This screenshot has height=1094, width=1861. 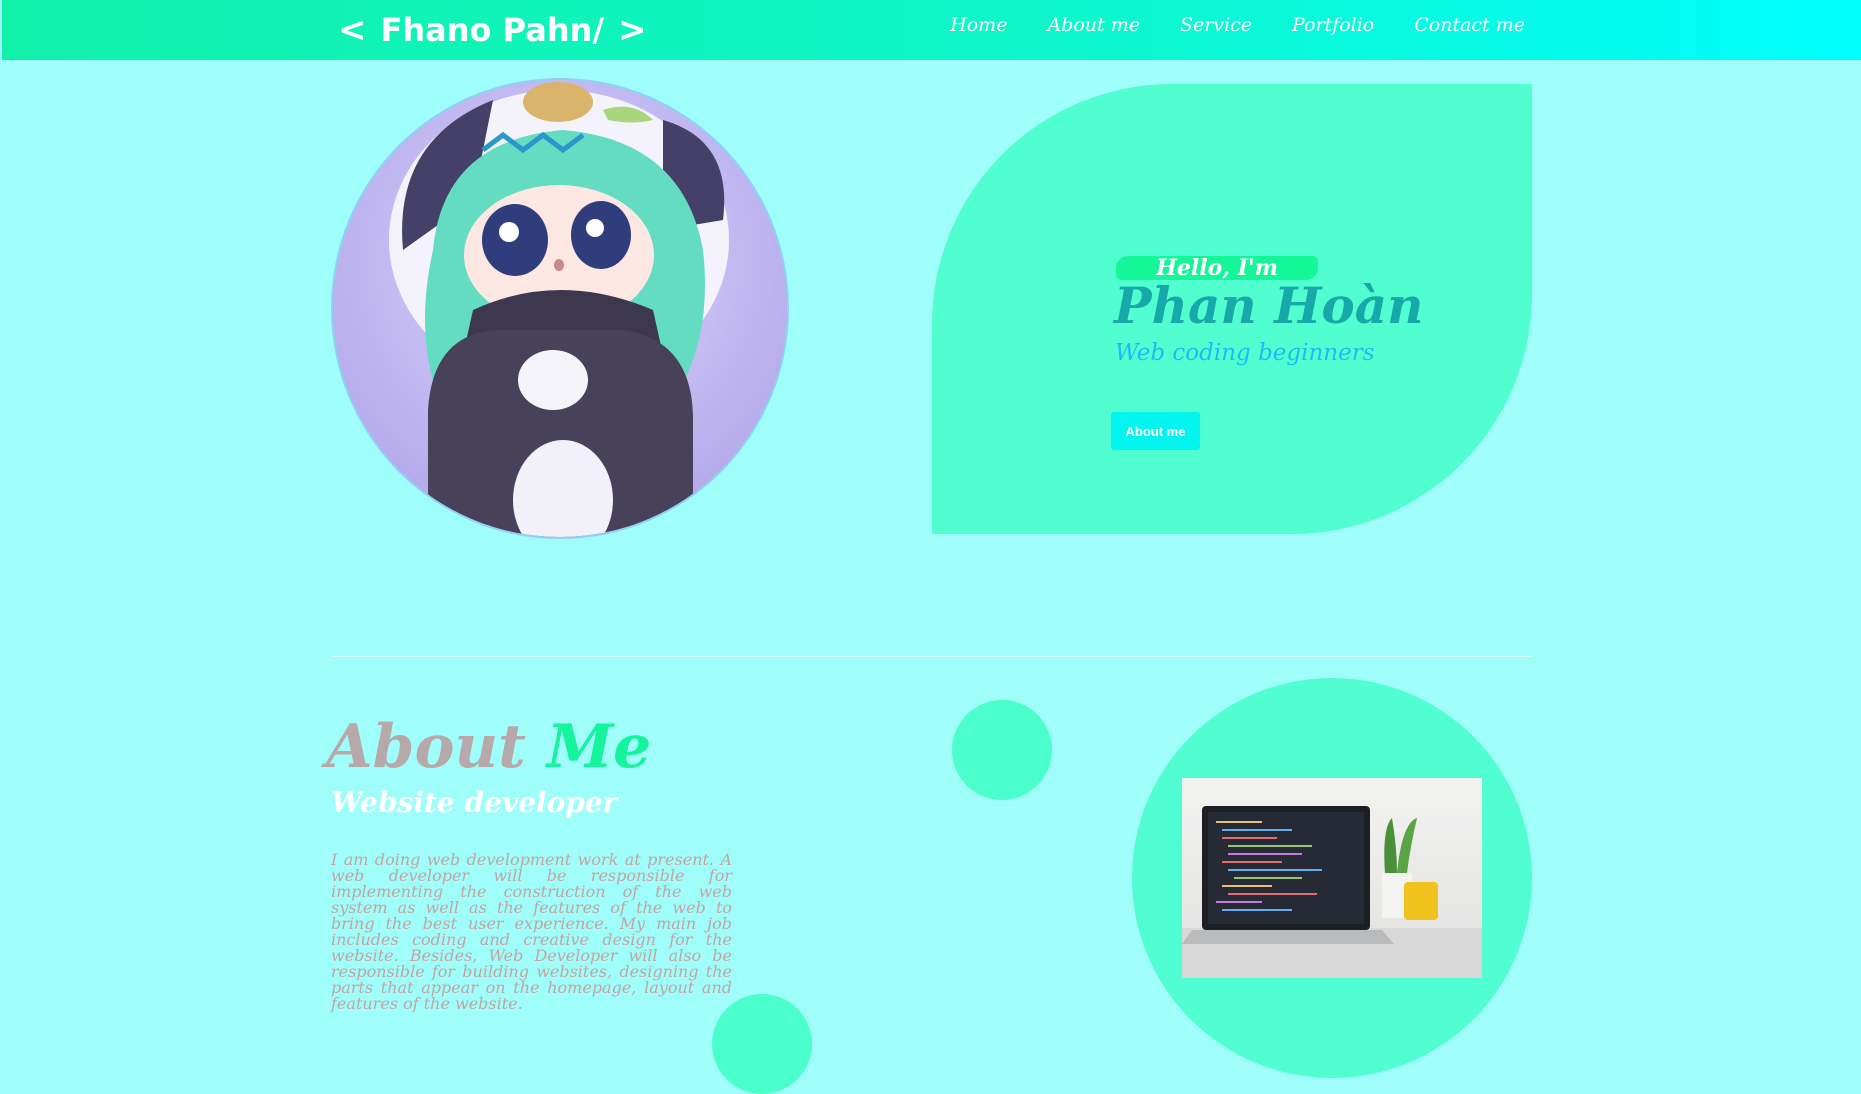 I want to click on nav-about-link: About me, so click(x=1093, y=25).